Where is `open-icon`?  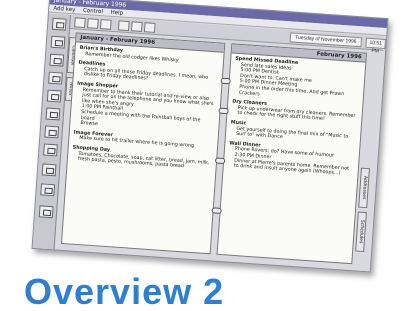
open-icon is located at coordinates (58, 42).